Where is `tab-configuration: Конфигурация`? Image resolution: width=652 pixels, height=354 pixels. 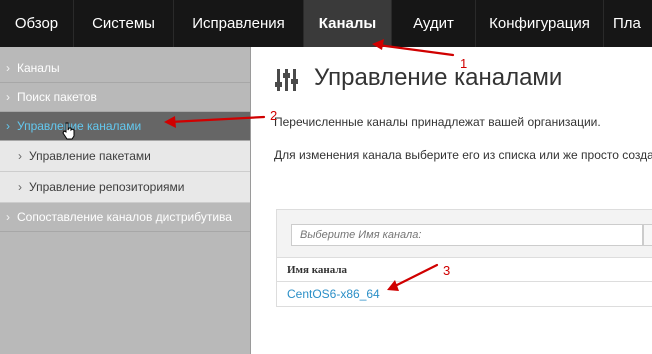
tab-configuration: Конфигурация is located at coordinates (540, 23).